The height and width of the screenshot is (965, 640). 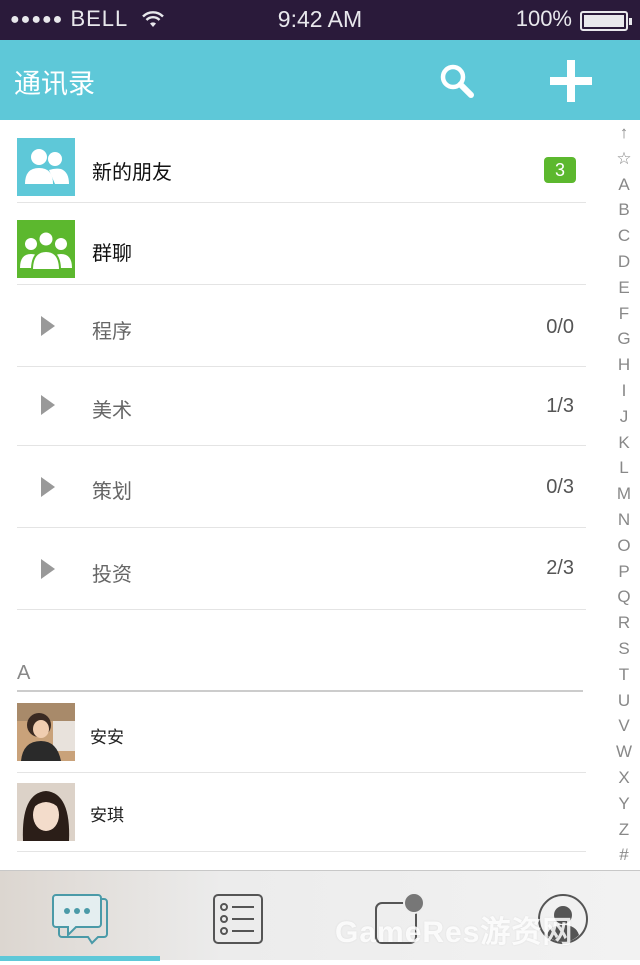 I want to click on search-button, so click(x=458, y=82).